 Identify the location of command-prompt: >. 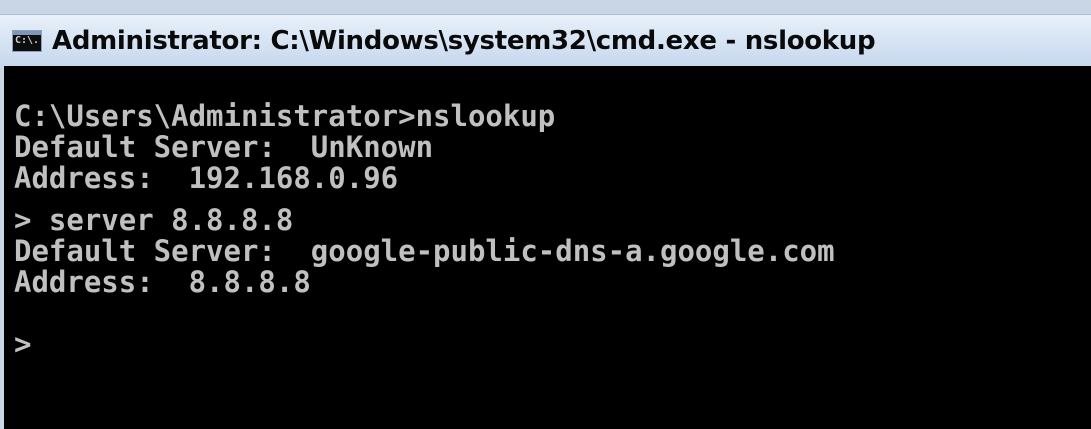
(424, 344).